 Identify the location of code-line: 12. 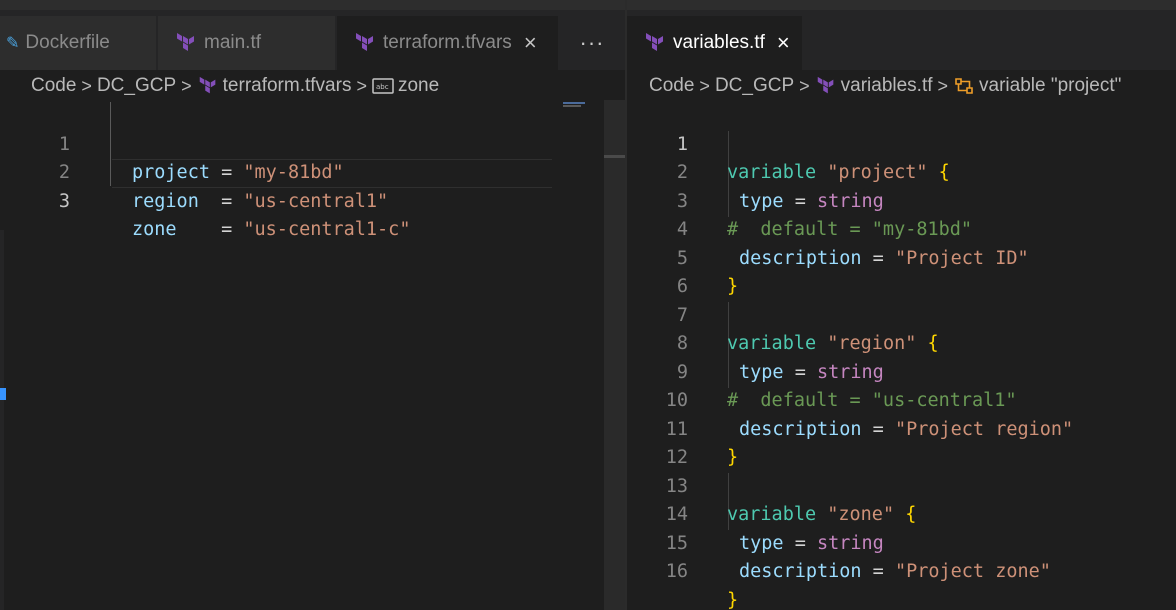
(901, 442).